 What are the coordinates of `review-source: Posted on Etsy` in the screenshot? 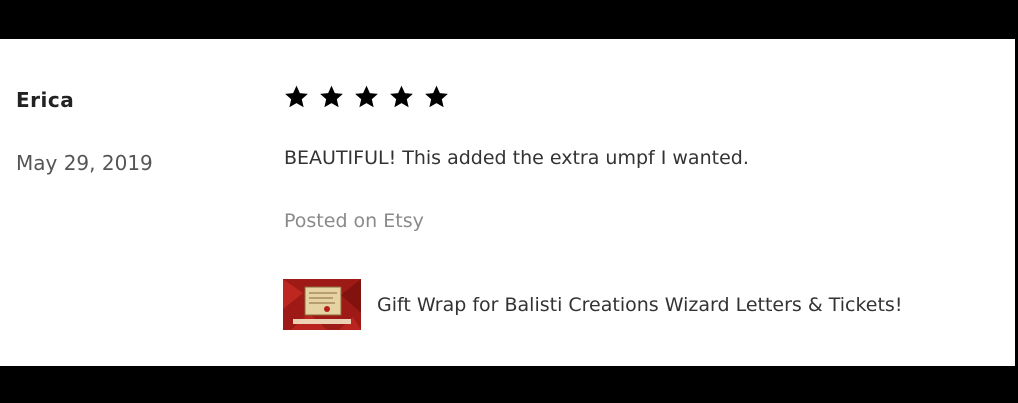 It's located at (354, 221).